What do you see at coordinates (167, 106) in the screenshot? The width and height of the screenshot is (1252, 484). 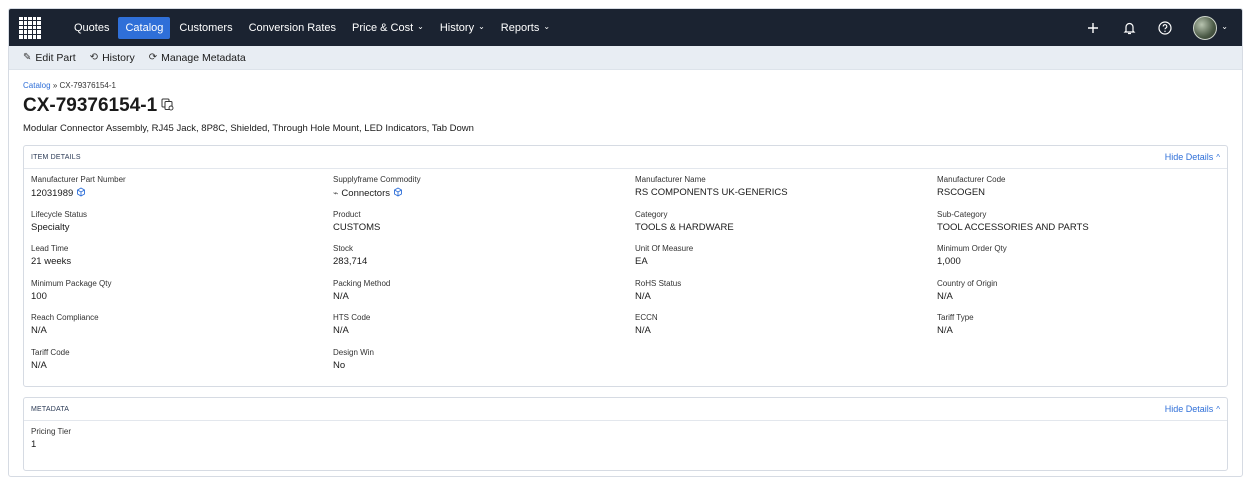 I see `copy-icon` at bounding box center [167, 106].